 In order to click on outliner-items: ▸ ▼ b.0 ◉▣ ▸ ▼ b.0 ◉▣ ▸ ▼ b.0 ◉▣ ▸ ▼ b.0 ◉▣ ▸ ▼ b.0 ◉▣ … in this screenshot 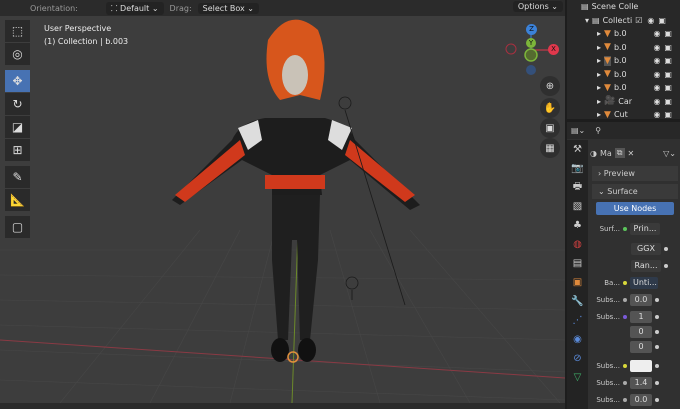, I will do `click(623, 74)`.